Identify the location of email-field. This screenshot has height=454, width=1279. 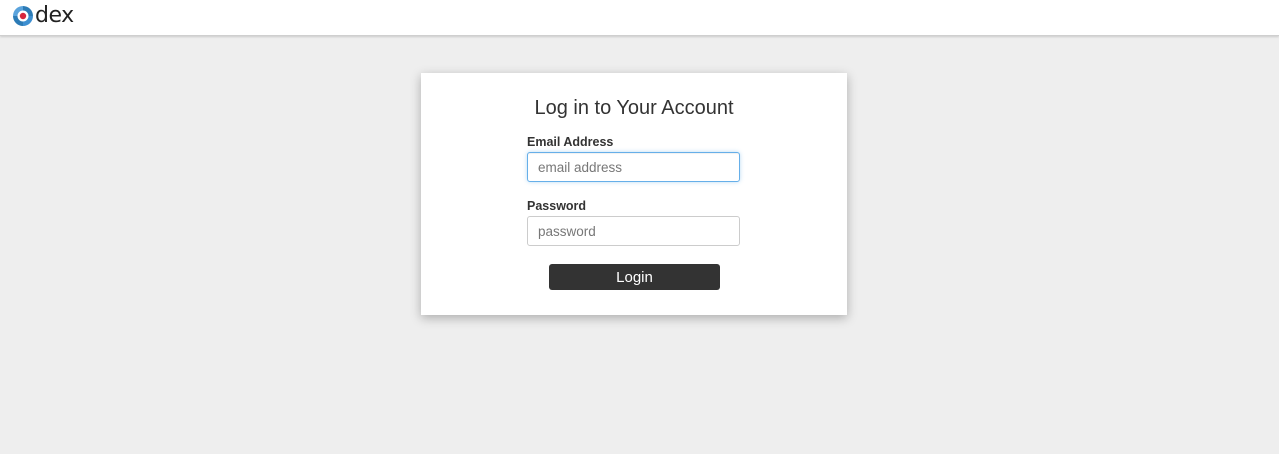
(633, 167).